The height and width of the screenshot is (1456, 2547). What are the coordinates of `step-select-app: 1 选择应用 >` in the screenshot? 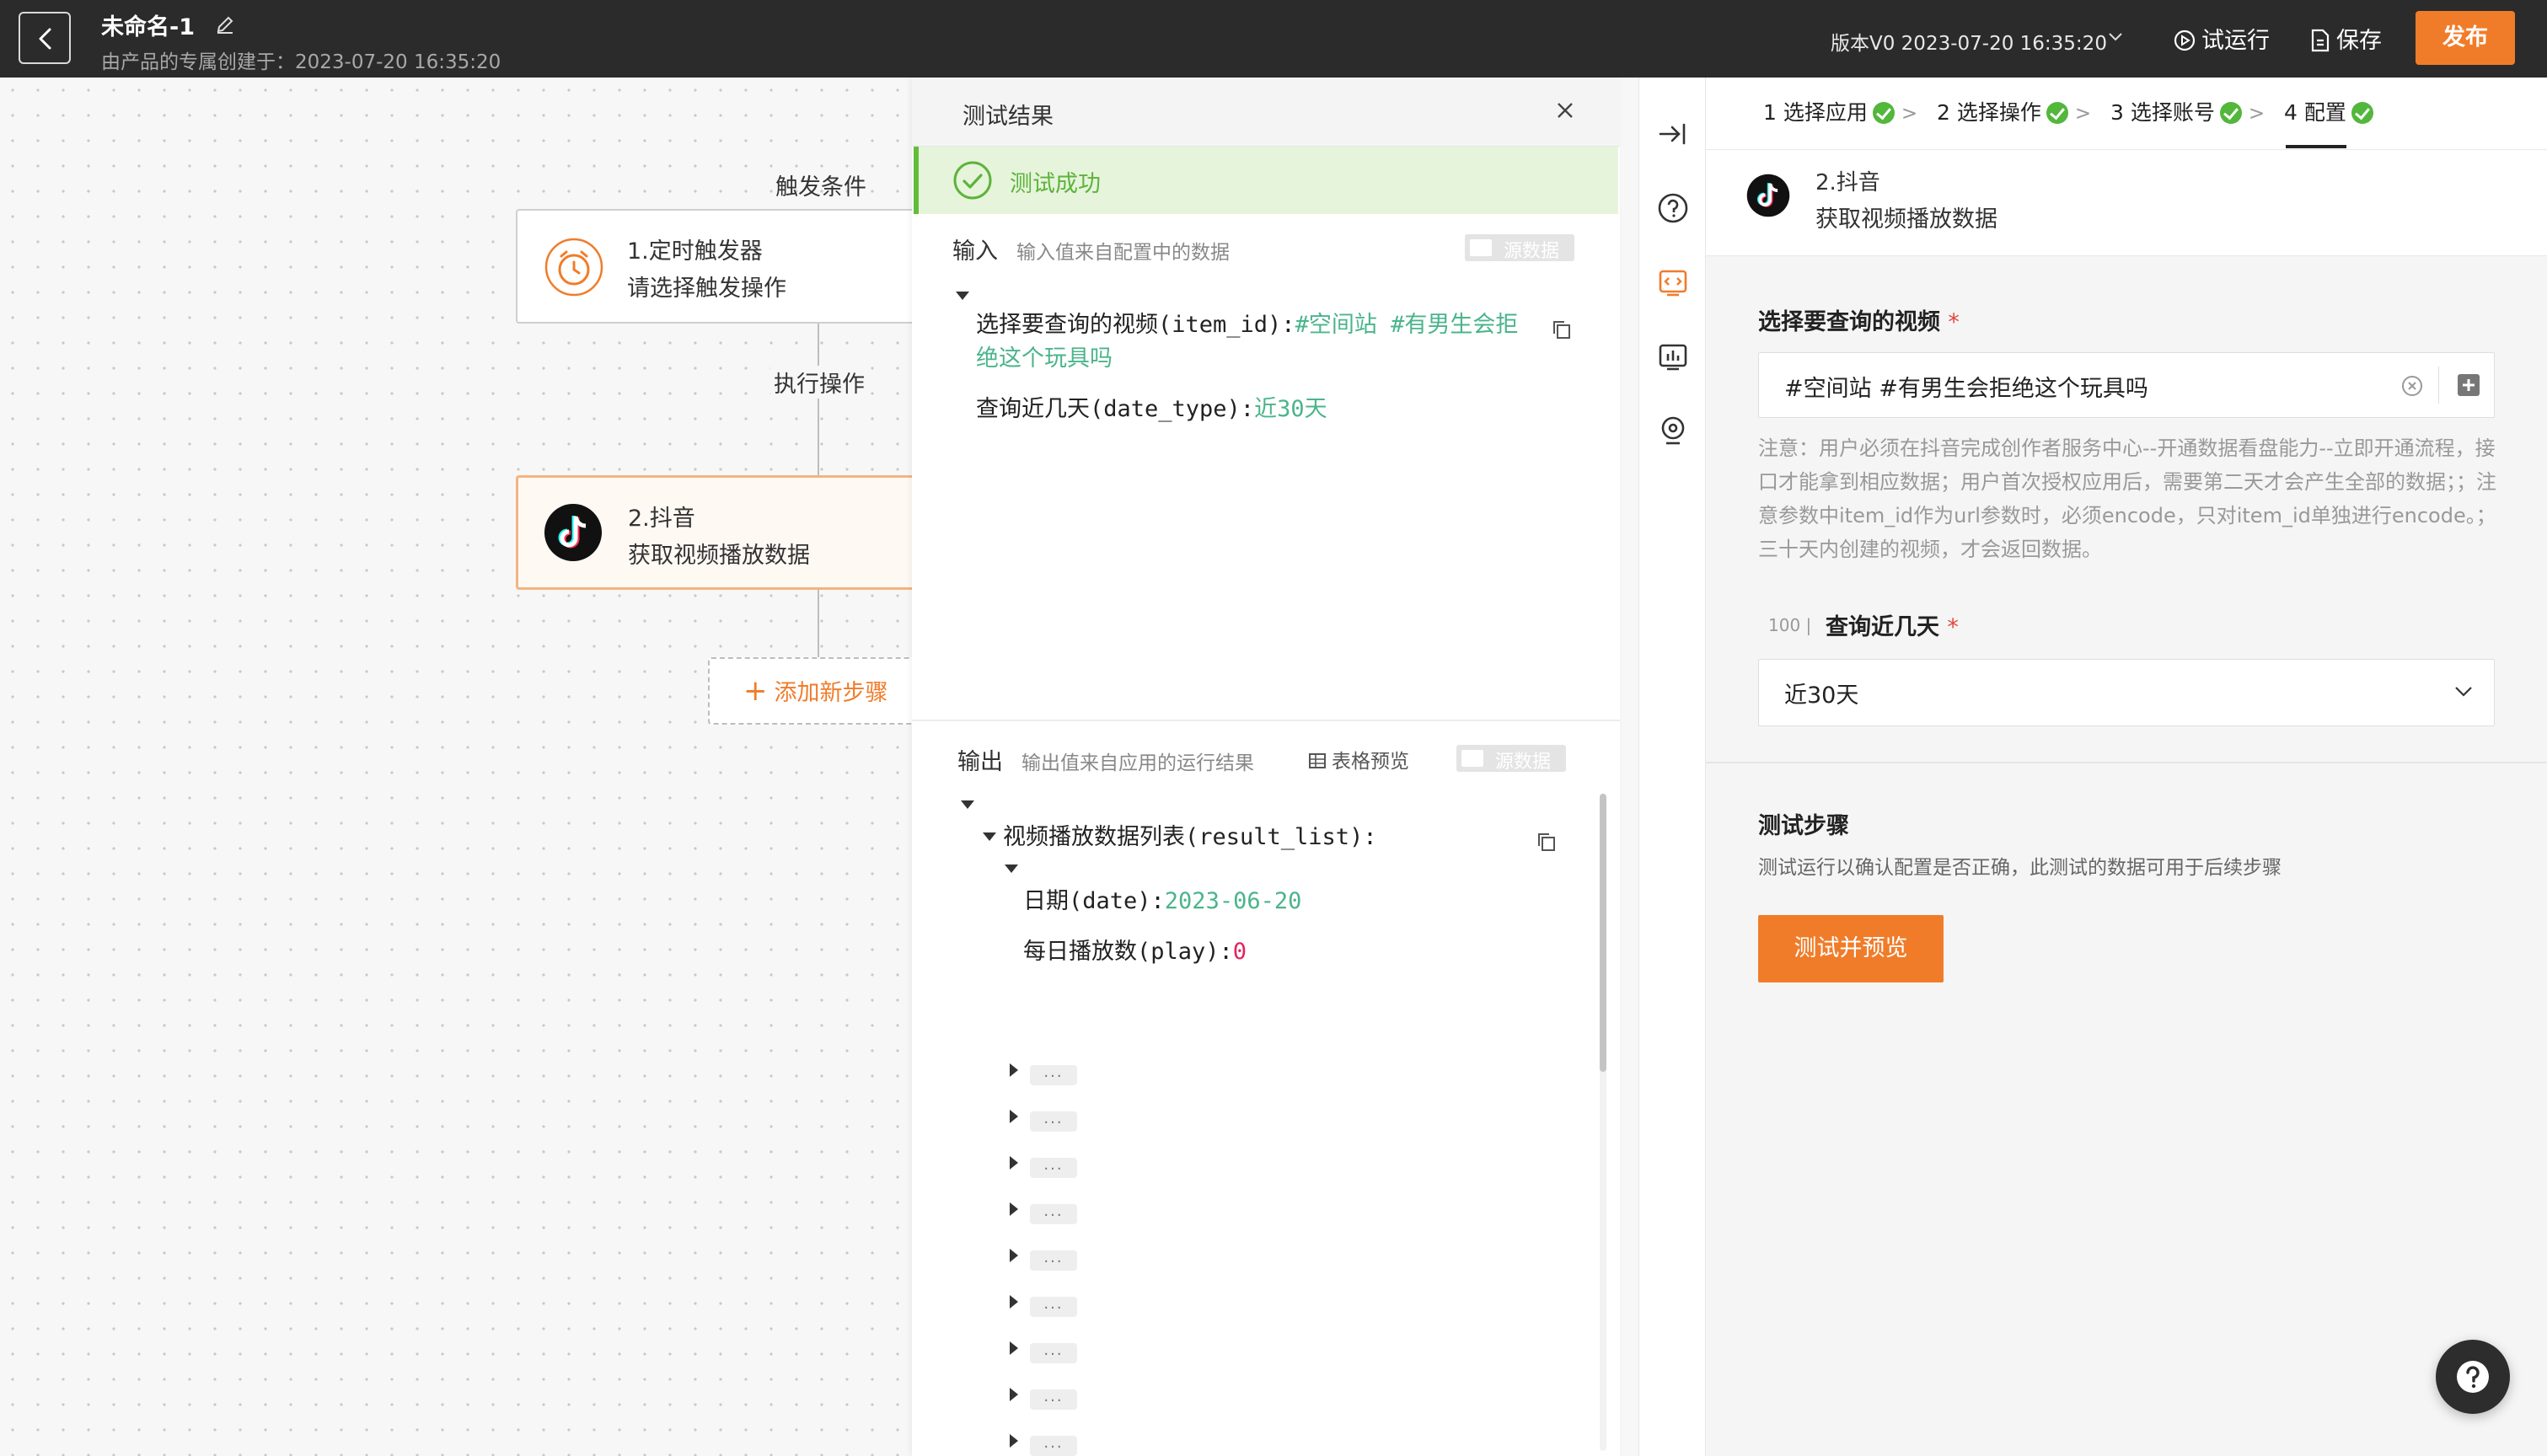 It's located at (1840, 111).